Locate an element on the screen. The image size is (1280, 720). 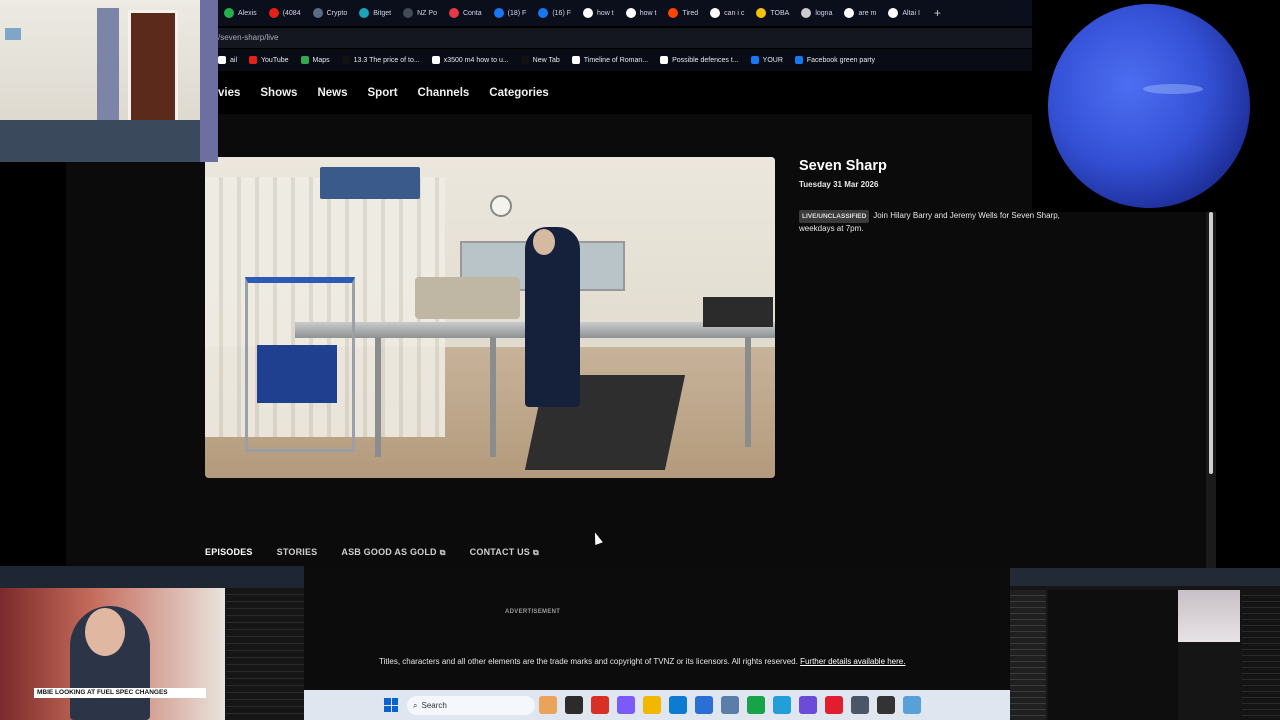
nav-news: News is located at coordinates (332, 93).